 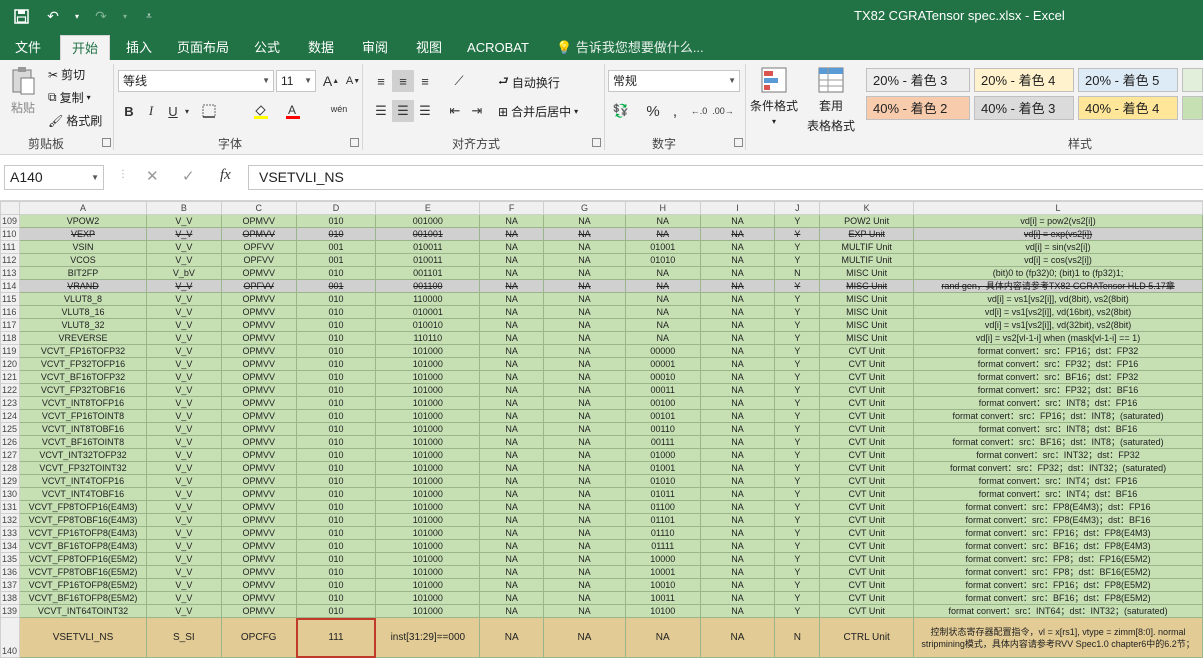 I want to click on cell-c117: OPMVV, so click(x=258, y=325).